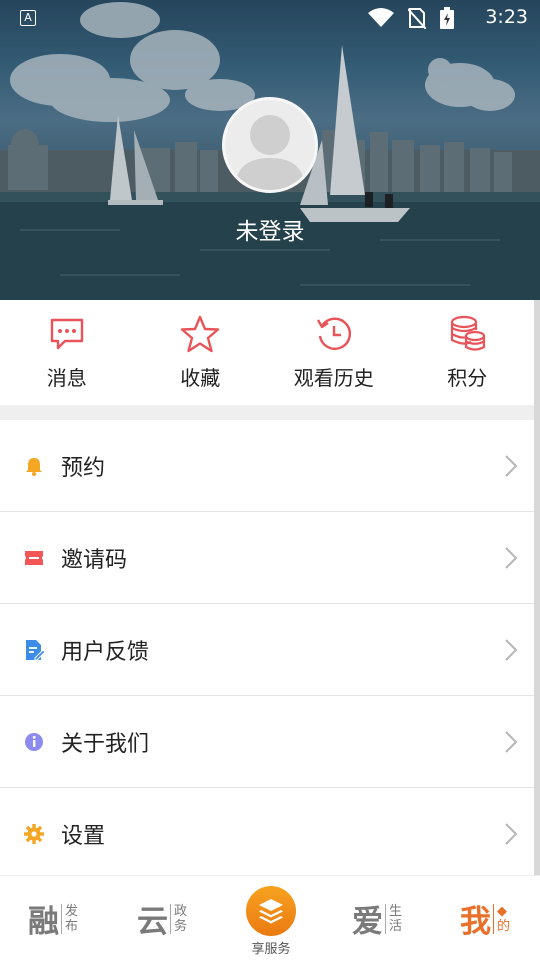  What do you see at coordinates (34, 467) in the screenshot?
I see `bell-icon` at bounding box center [34, 467].